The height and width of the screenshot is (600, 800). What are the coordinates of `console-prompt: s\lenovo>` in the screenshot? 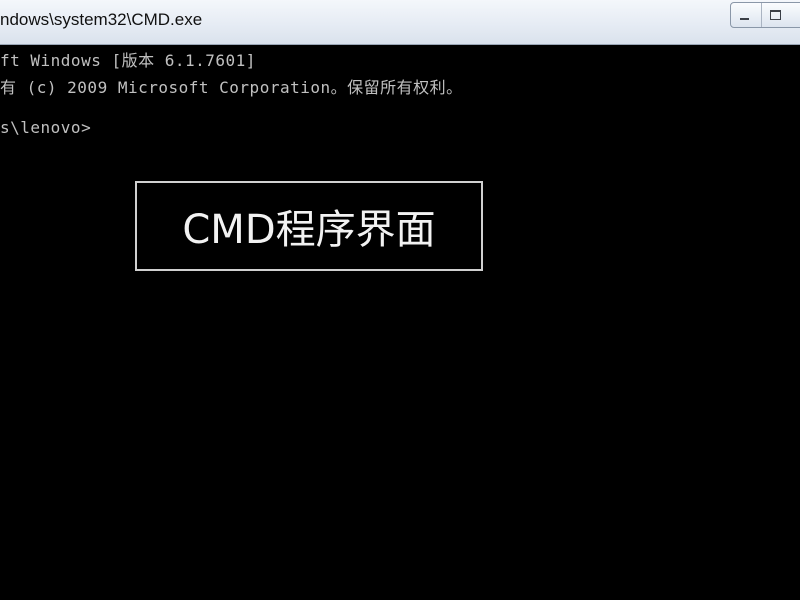 It's located at (45, 127).